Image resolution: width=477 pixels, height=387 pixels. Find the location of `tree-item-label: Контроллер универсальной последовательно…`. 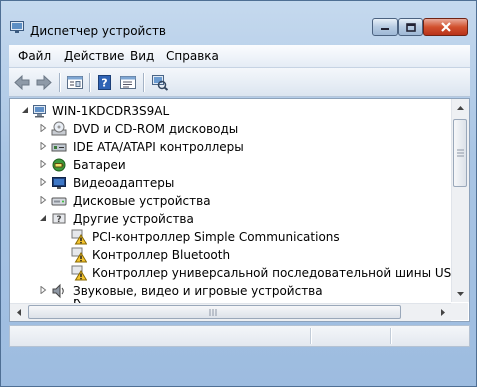

tree-item-label: Контроллер универсальной последовательно… is located at coordinates (276, 273).